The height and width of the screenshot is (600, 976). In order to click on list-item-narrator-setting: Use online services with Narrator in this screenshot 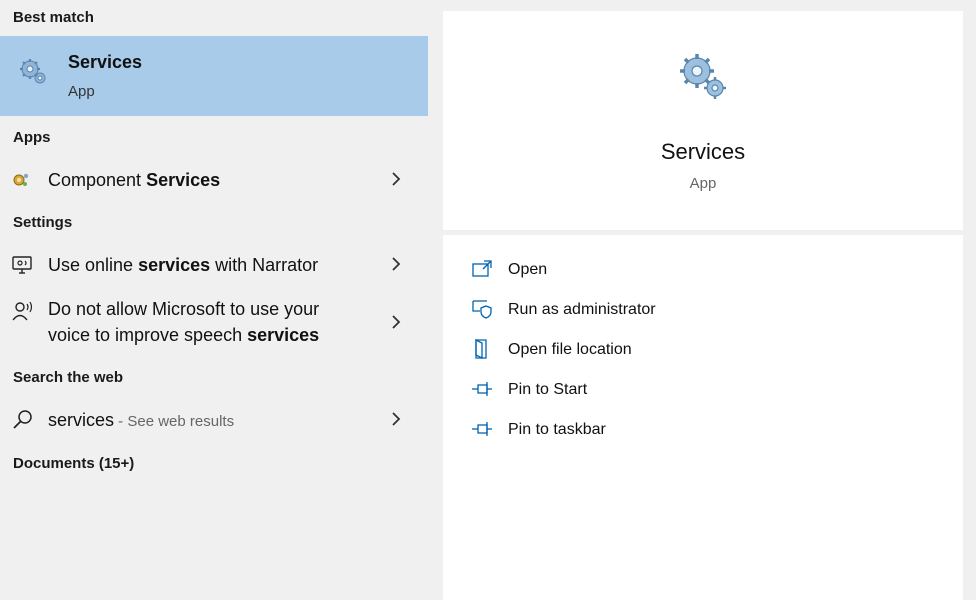, I will do `click(214, 265)`.